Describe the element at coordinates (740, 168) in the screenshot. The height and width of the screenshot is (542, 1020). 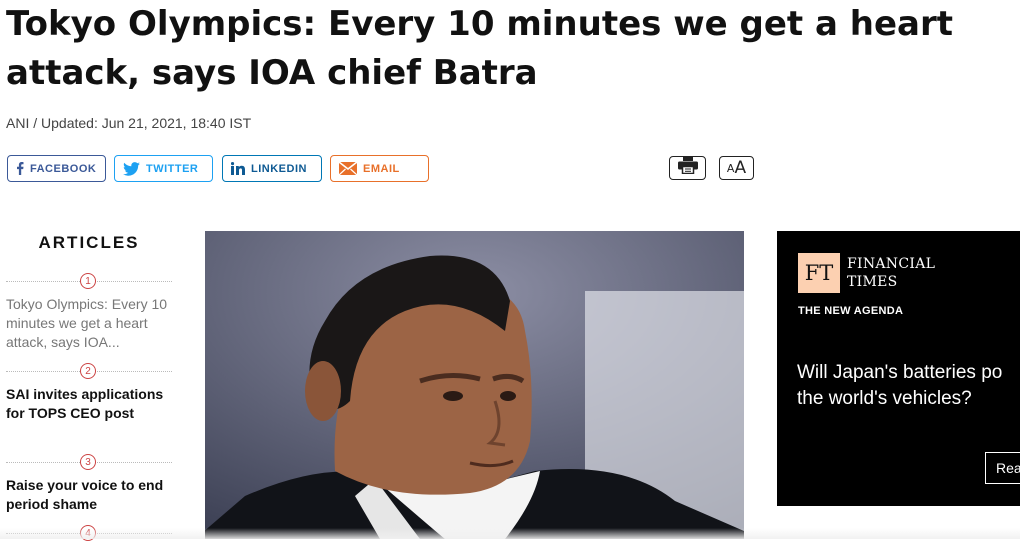
I see `font-size-large-label: A` at that location.